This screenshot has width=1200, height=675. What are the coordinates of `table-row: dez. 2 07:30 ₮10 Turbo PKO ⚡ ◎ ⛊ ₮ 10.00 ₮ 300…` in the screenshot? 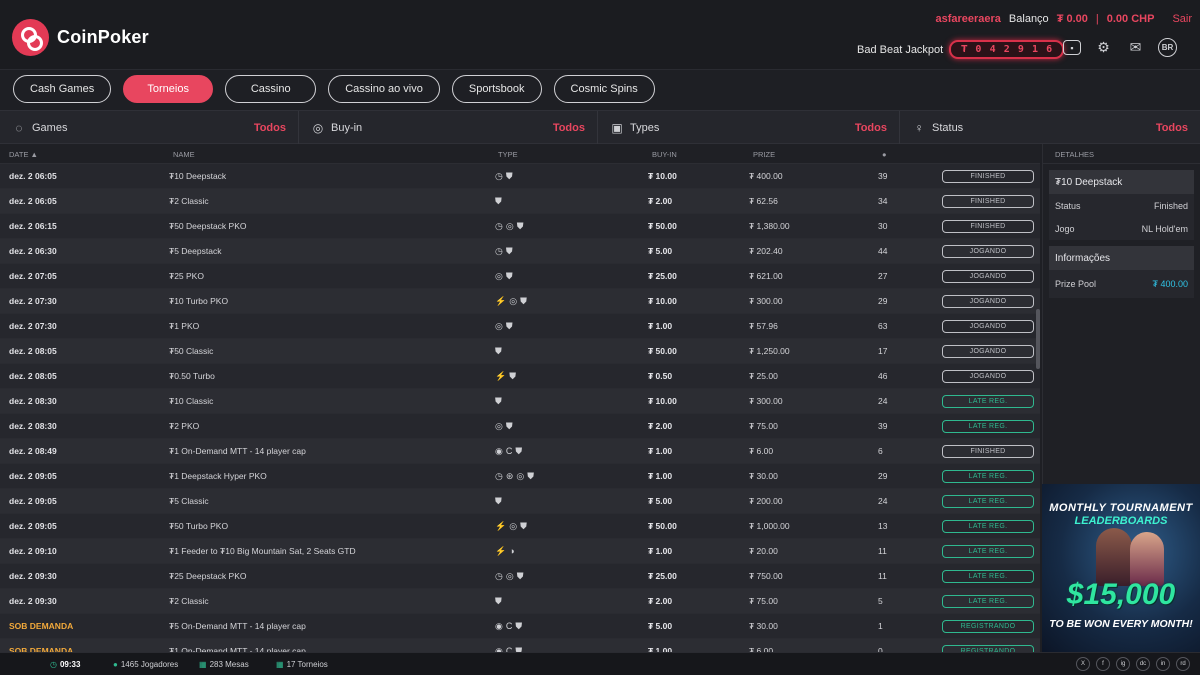 It's located at (520, 301).